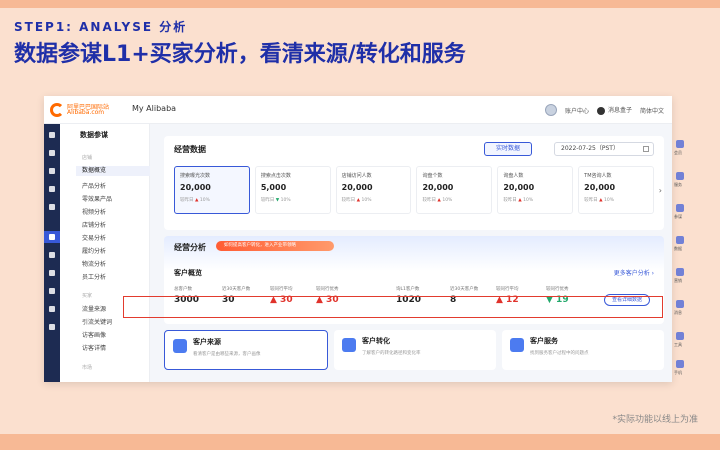 The image size is (720, 450). What do you see at coordinates (678, 372) in the screenshot?
I see `right-rail-label: 手机` at bounding box center [678, 372].